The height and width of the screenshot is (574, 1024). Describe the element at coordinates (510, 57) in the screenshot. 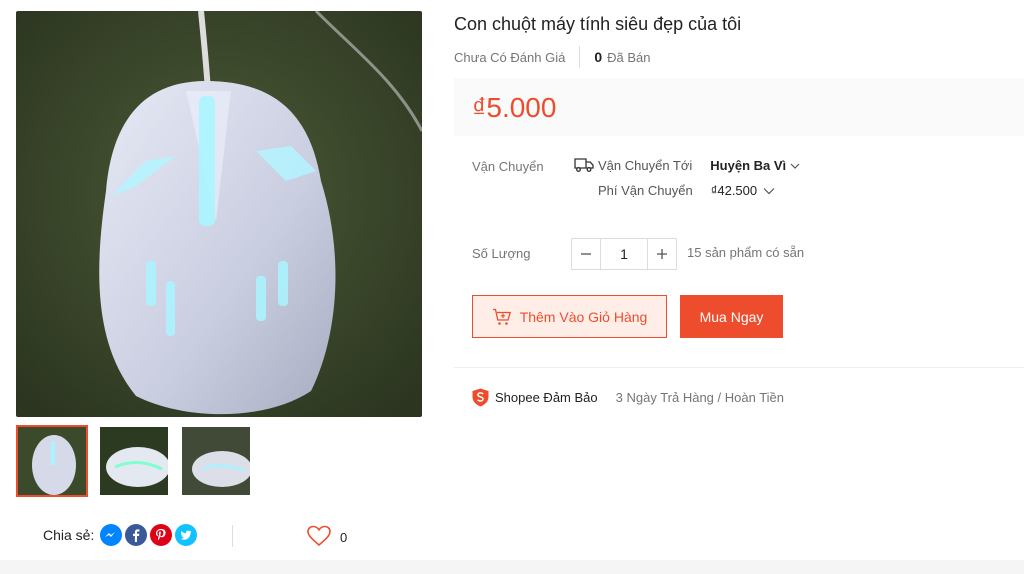

I see `rating-text: Chưa Có Đánh Giá` at that location.